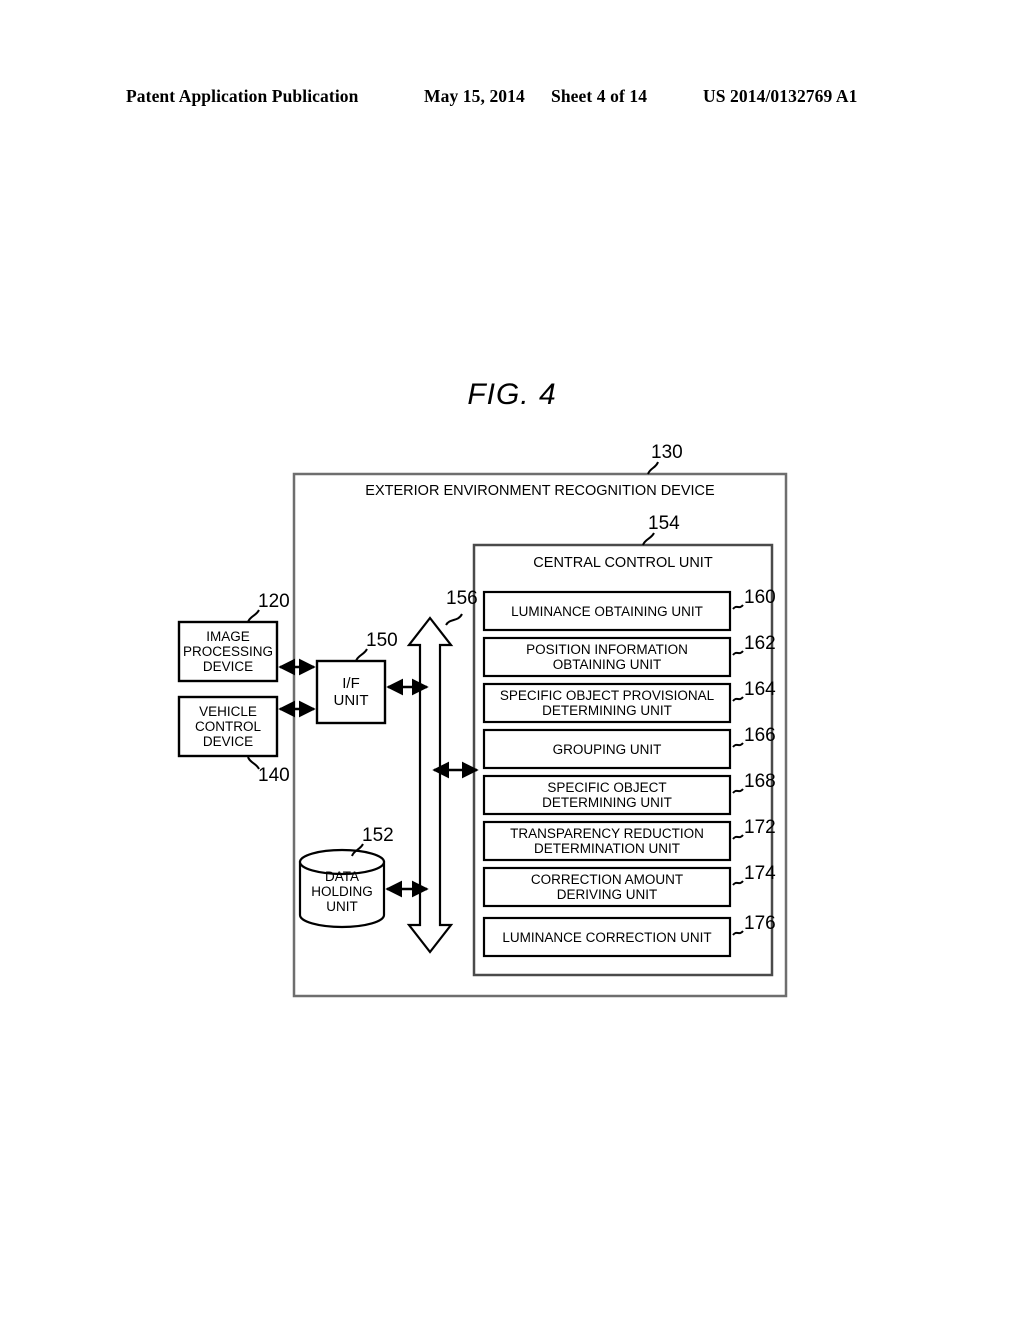 Image resolution: width=1024 pixels, height=1320 pixels. What do you see at coordinates (382, 640) in the screenshot?
I see `ref-150: 150` at bounding box center [382, 640].